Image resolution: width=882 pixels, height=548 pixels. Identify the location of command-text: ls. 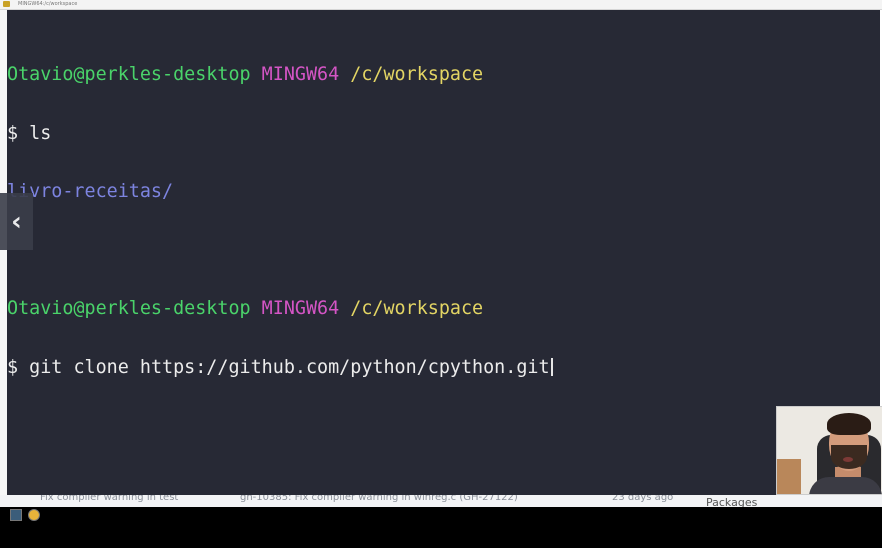
(40, 133).